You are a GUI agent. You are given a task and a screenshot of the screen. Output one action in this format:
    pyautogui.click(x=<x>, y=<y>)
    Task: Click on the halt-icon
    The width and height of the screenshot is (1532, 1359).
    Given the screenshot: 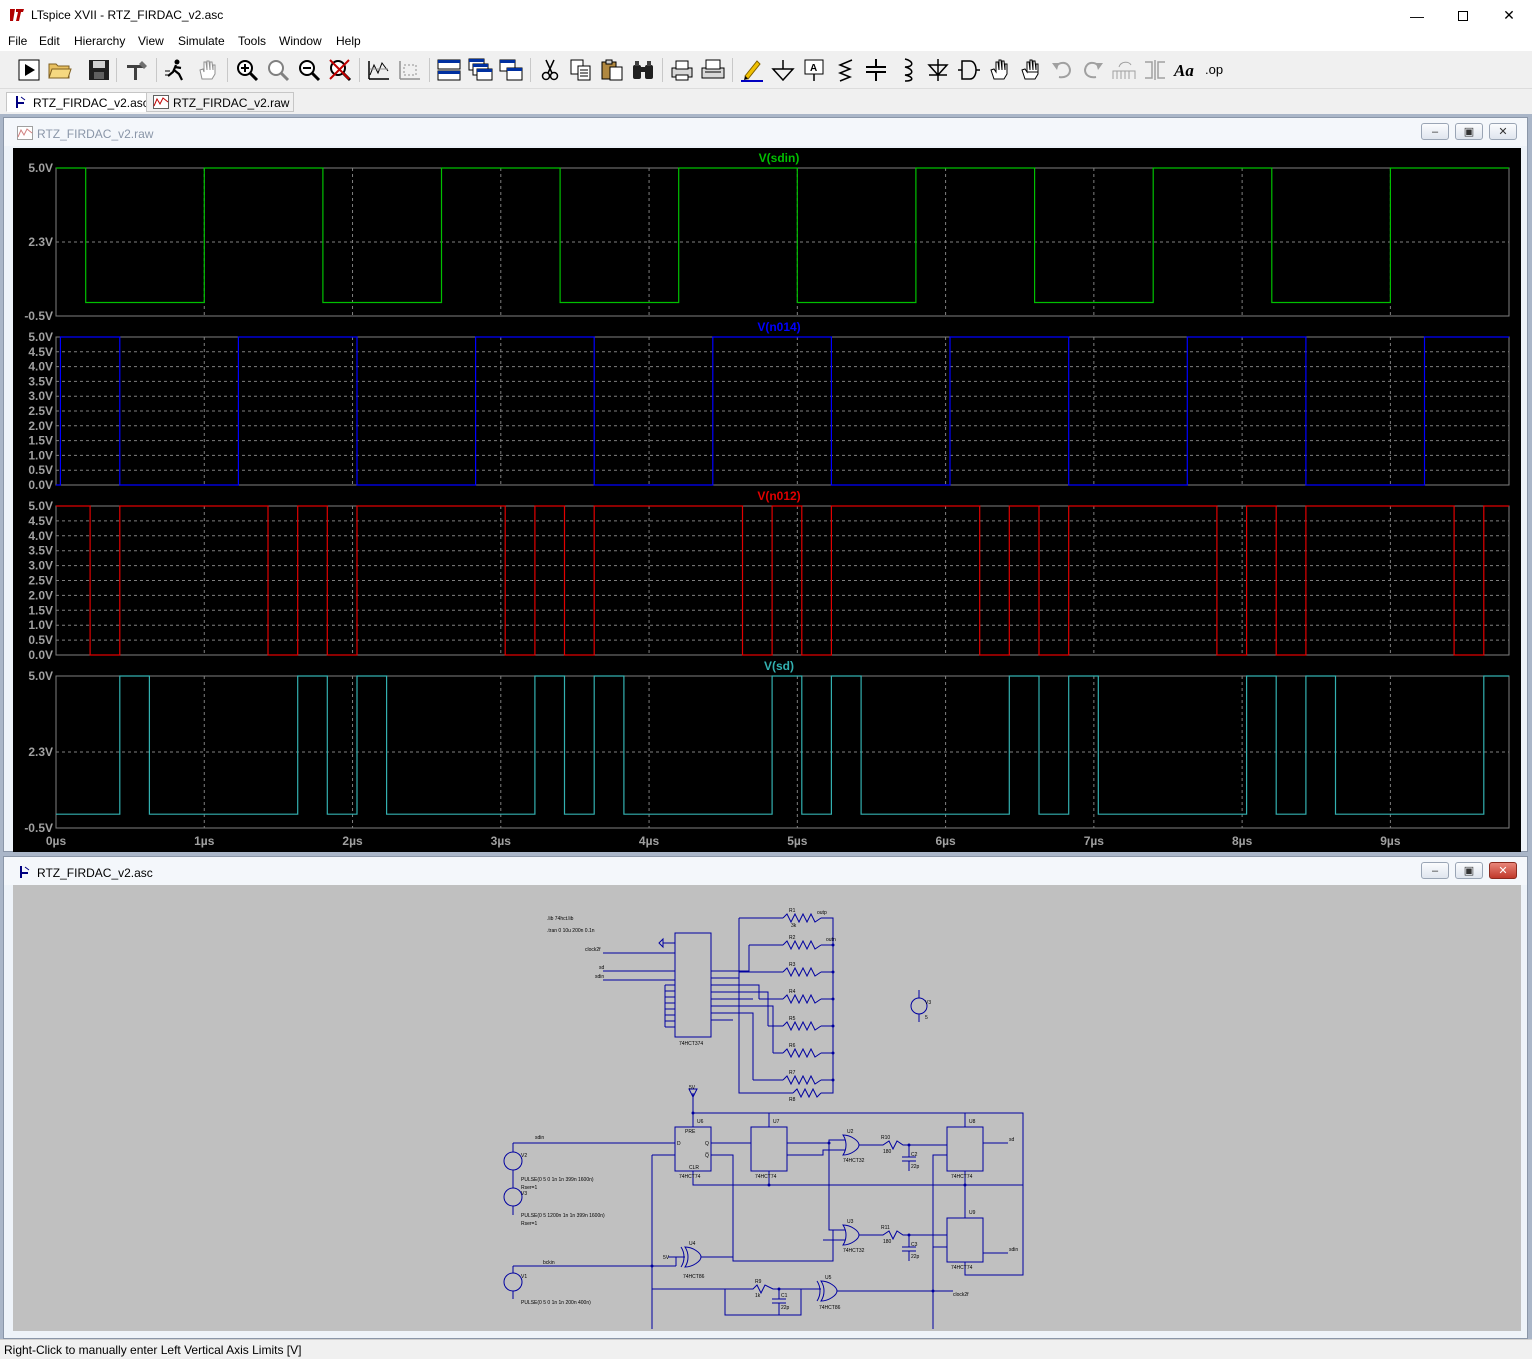 What is the action you would take?
    pyautogui.click(x=176, y=70)
    